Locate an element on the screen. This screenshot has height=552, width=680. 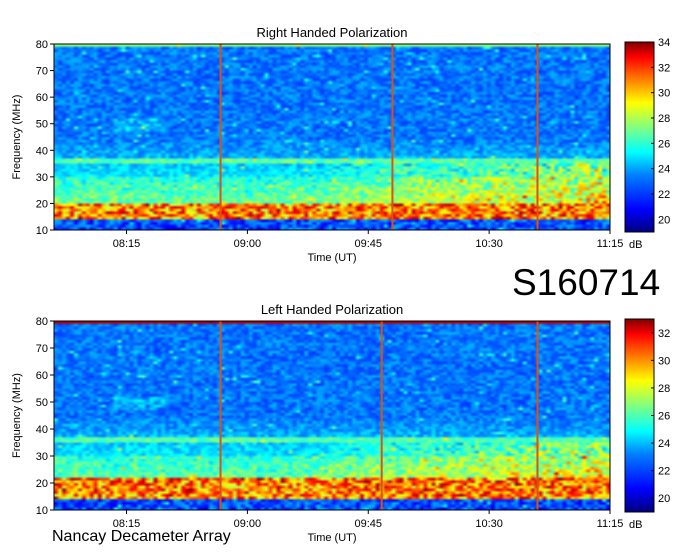
chart-title: Left Handed Polarization is located at coordinates (332, 309).